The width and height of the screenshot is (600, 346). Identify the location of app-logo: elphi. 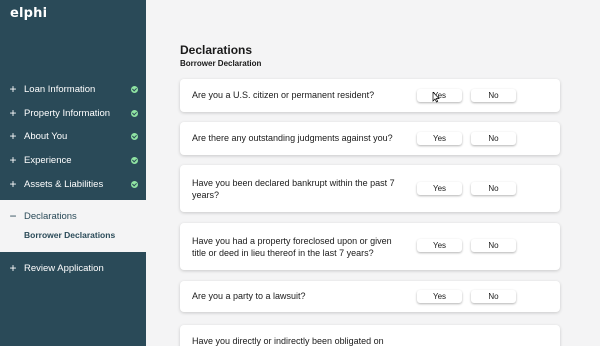
(28, 13).